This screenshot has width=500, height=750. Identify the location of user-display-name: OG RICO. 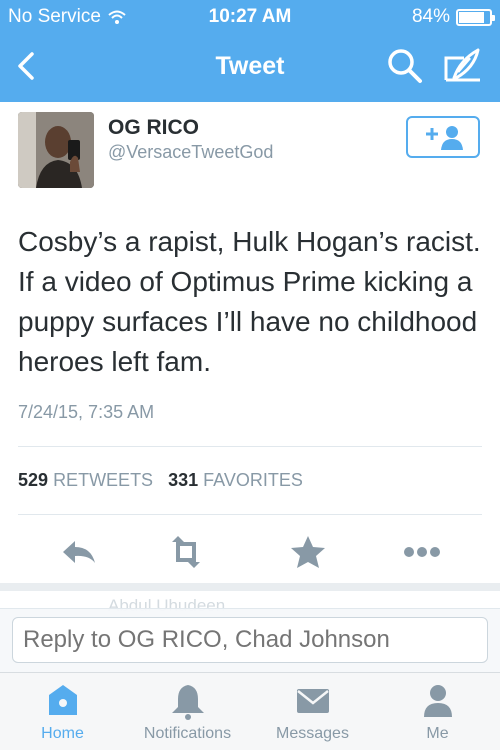
(153, 128).